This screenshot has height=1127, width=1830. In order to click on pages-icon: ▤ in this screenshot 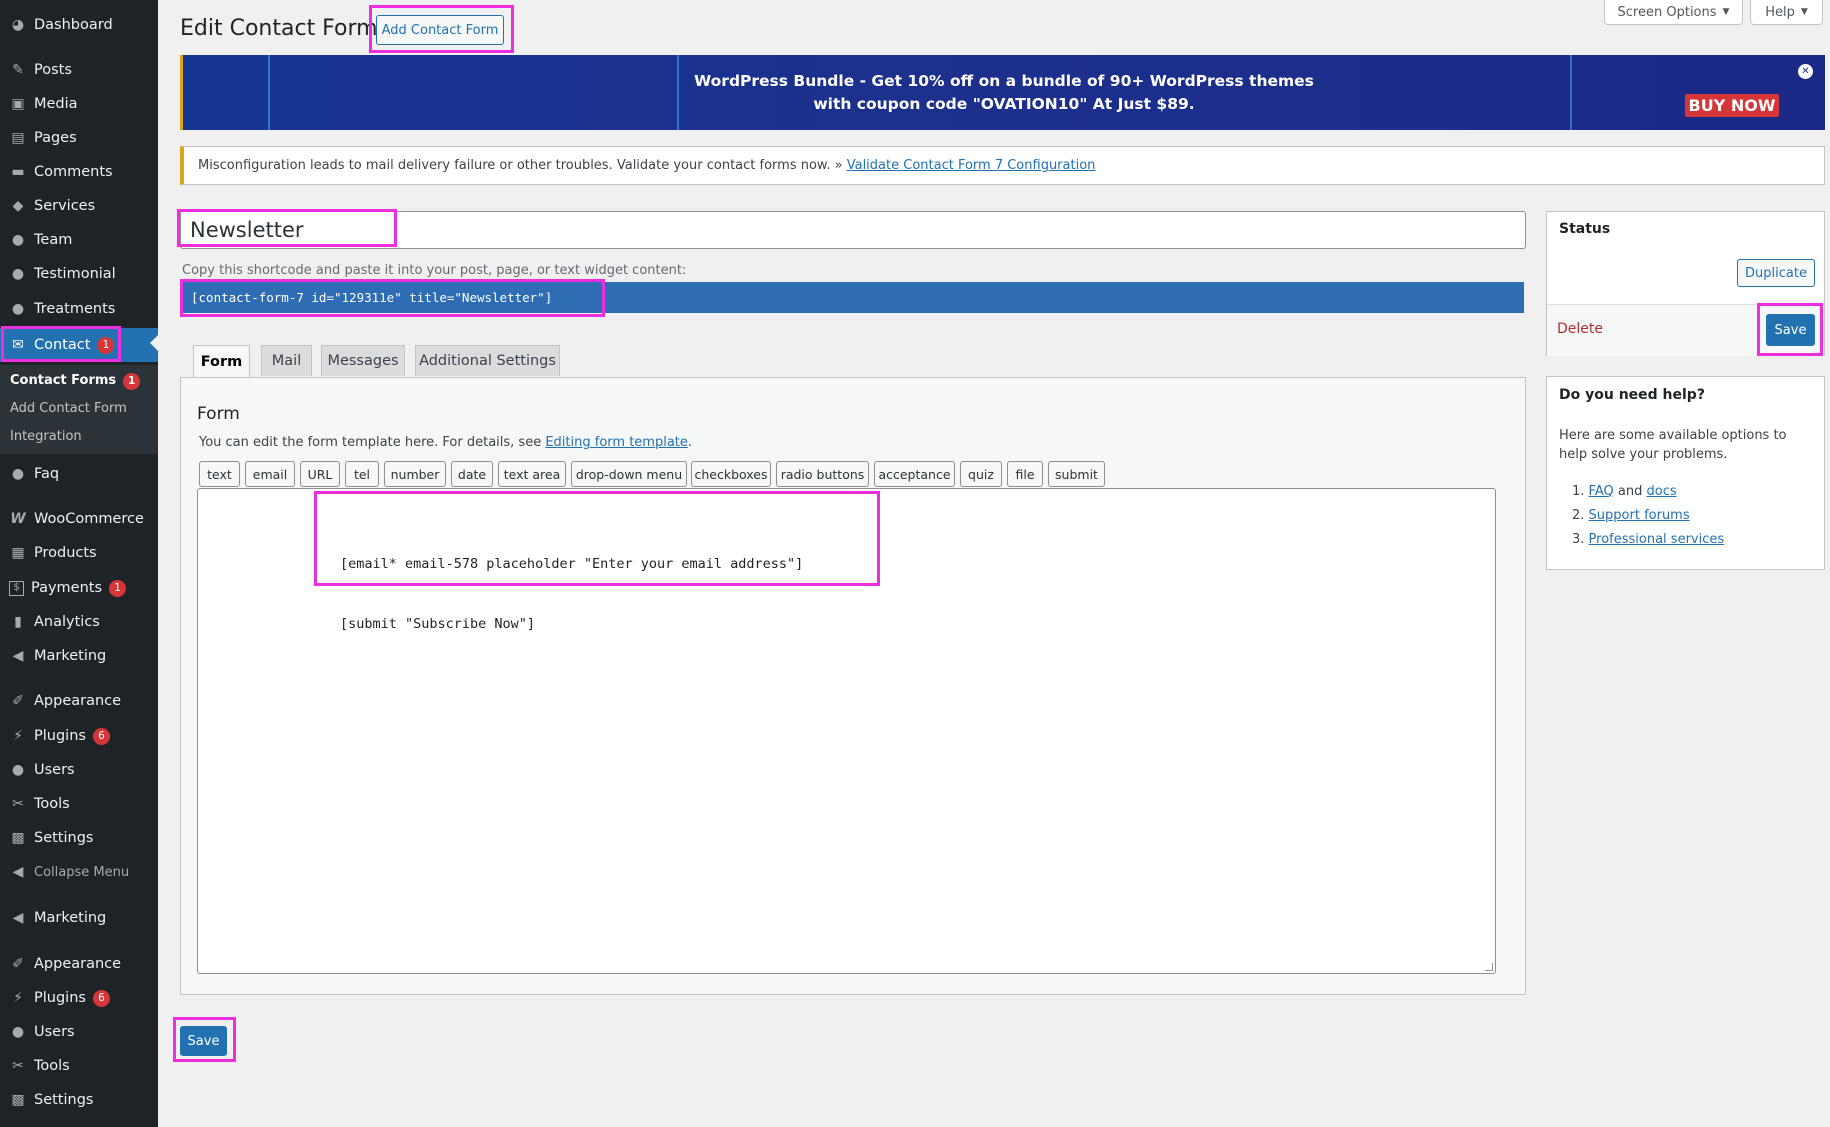, I will do `click(18, 138)`.